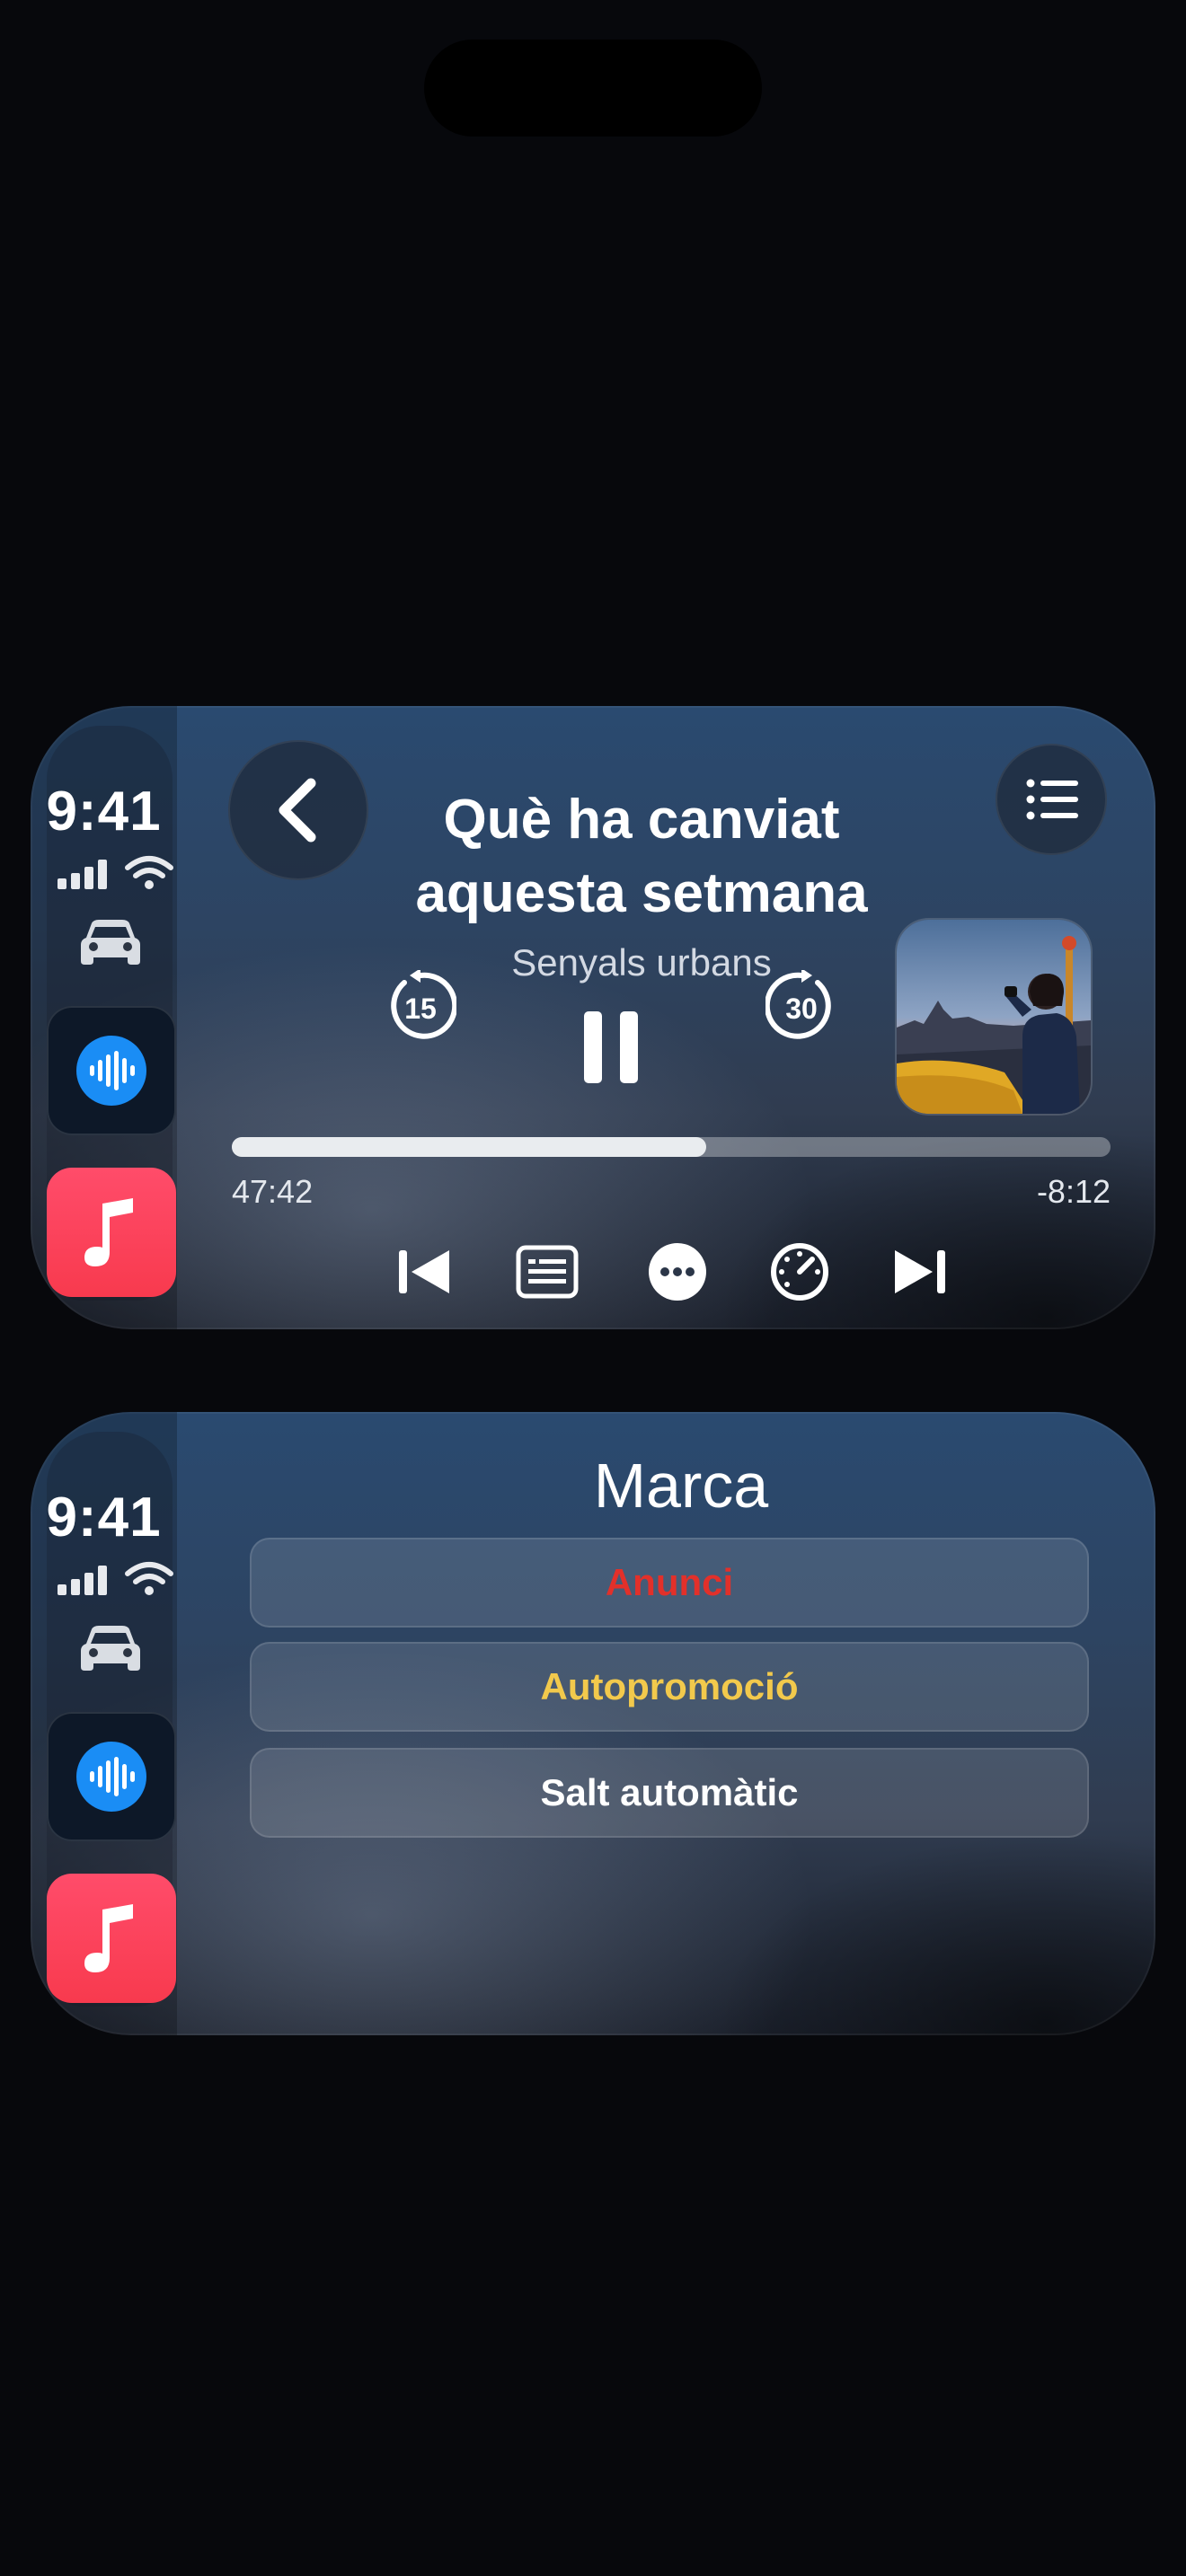  I want to click on transcript-icon, so click(547, 1272).